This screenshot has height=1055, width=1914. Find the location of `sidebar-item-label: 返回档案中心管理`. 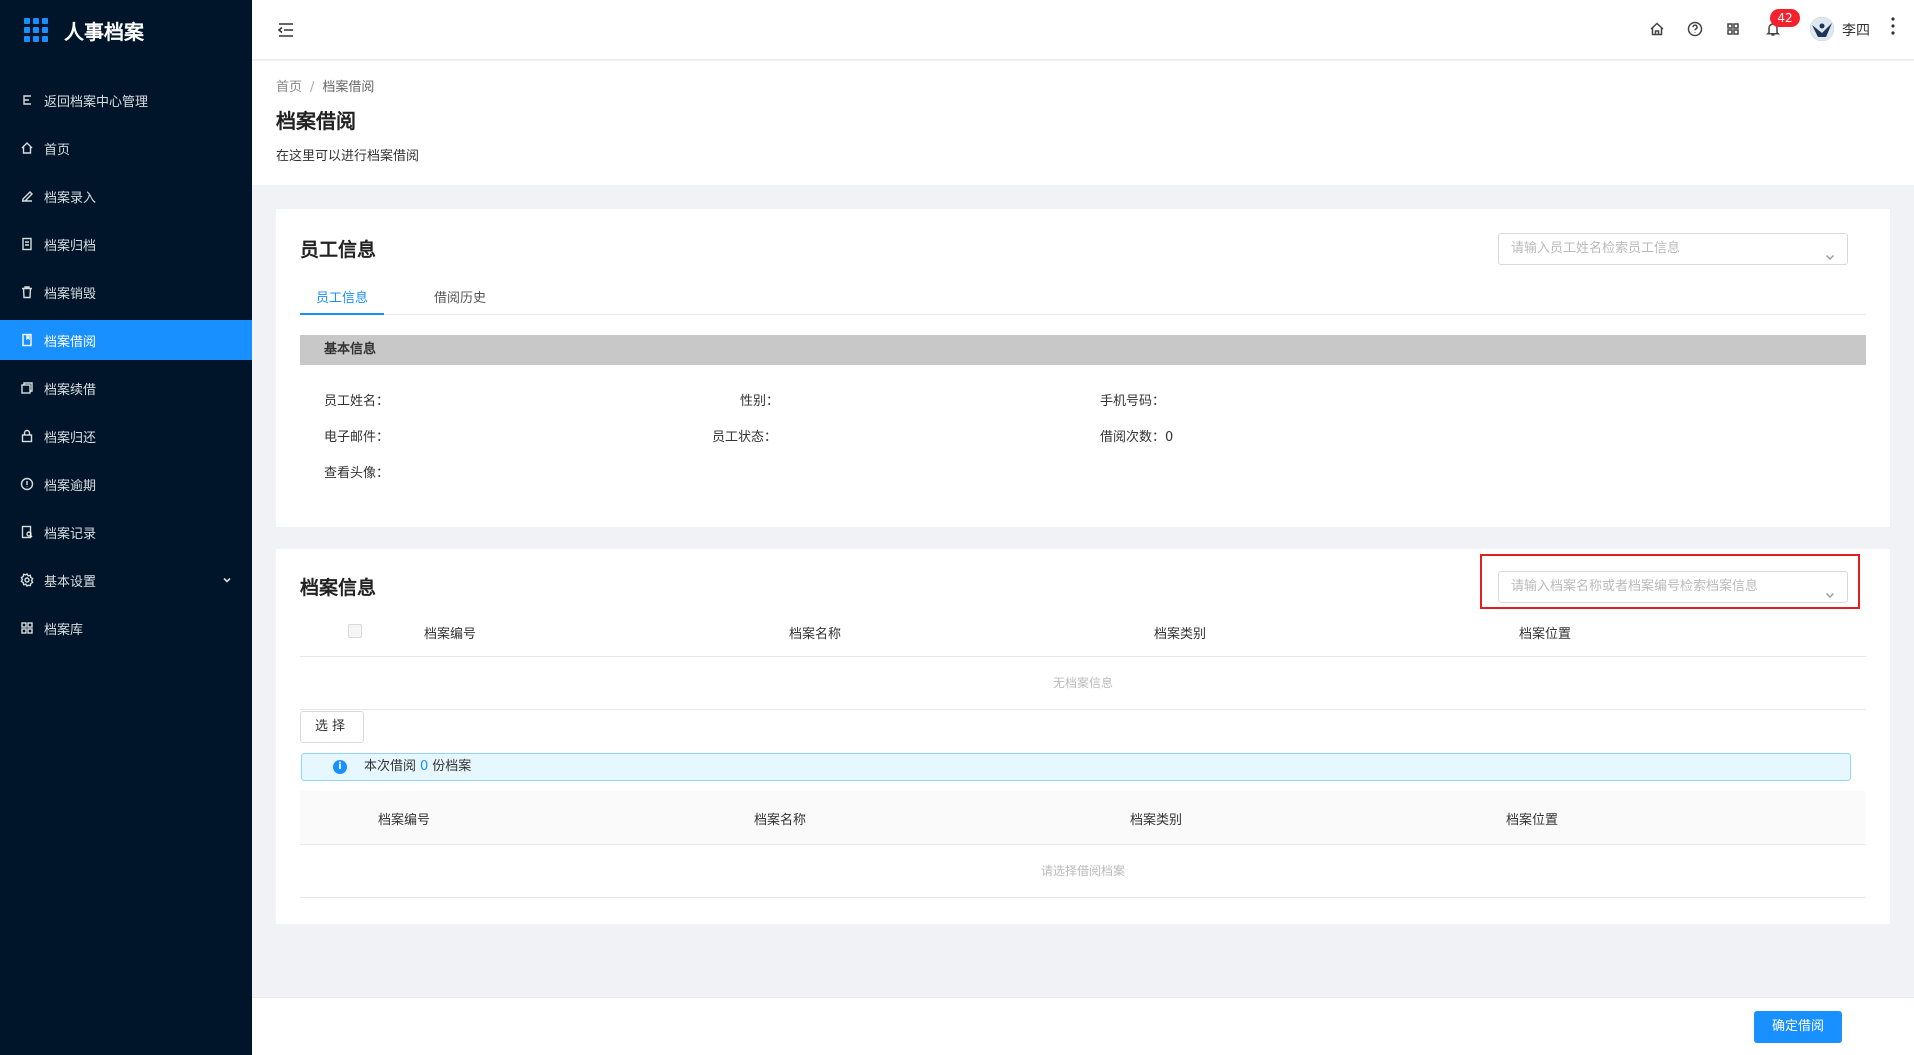

sidebar-item-label: 返回档案中心管理 is located at coordinates (96, 102).